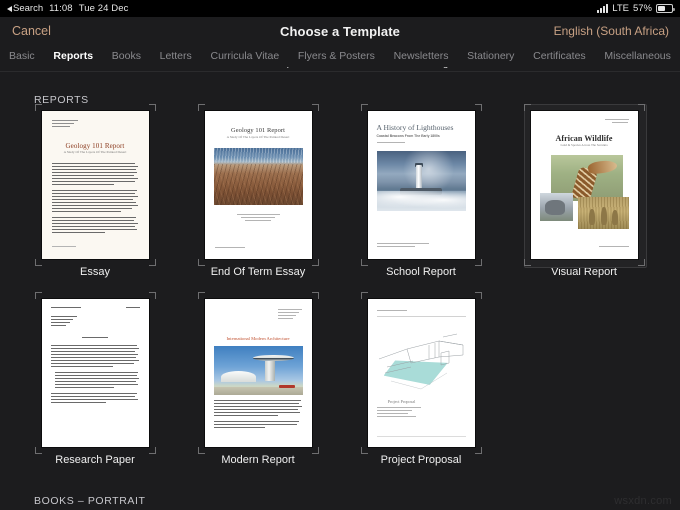  I want to click on back-triangle-icon, so click(9, 8).